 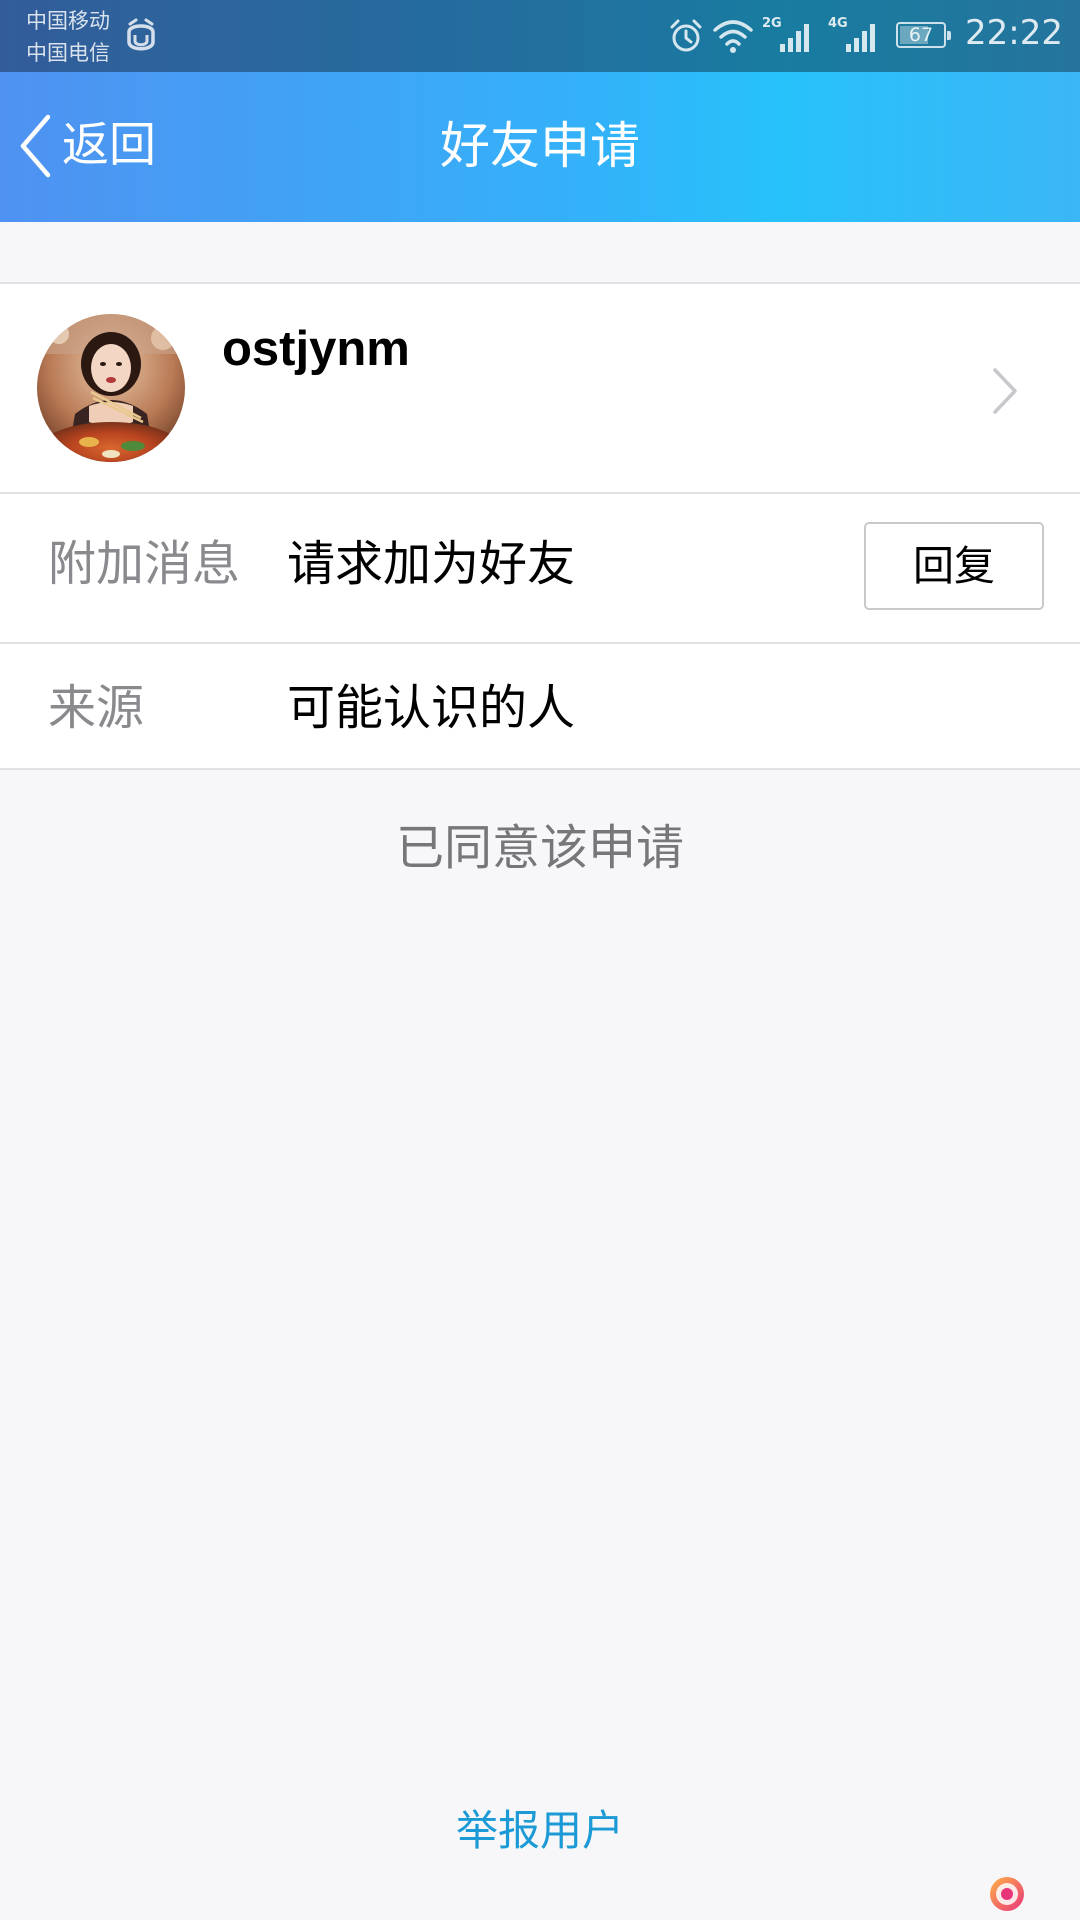 I want to click on chevron-right-icon, so click(x=1005, y=391).